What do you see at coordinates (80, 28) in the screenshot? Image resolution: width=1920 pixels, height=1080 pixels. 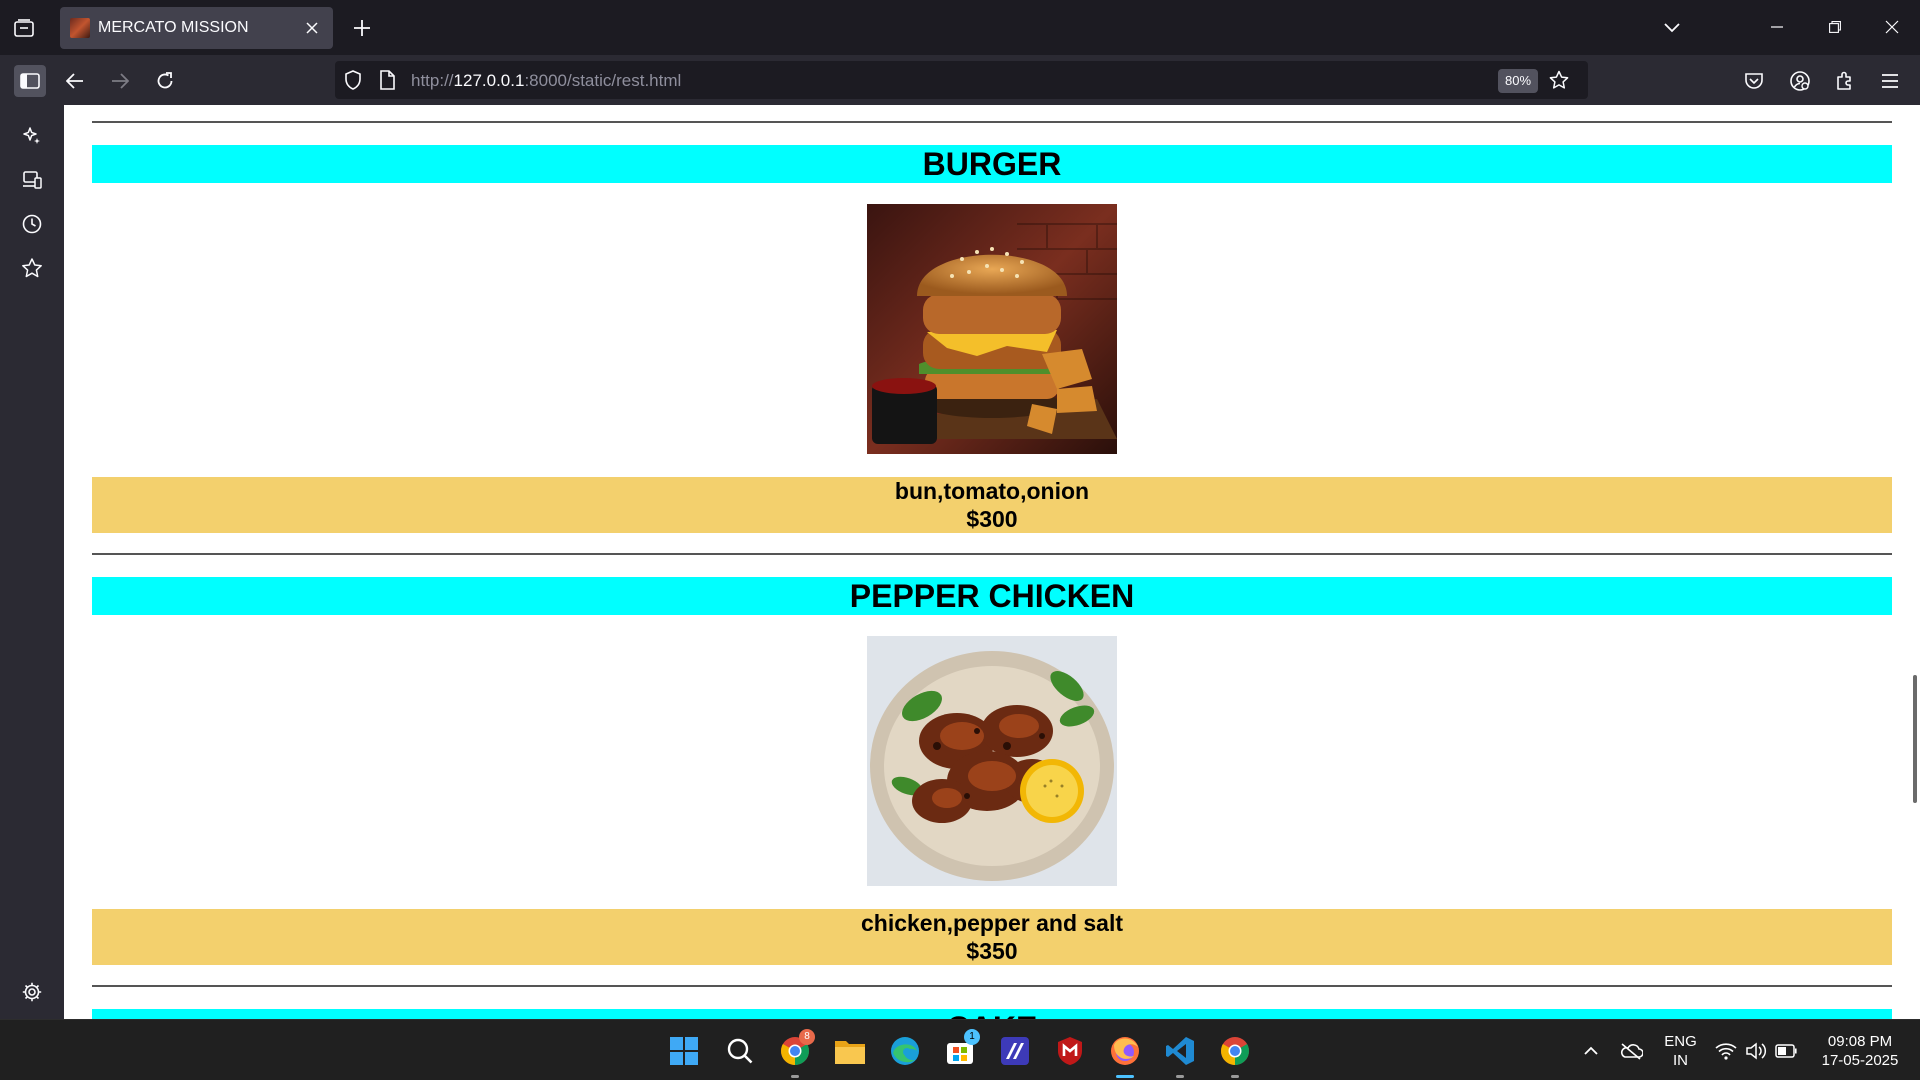 I see `site-favicon-icon` at bounding box center [80, 28].